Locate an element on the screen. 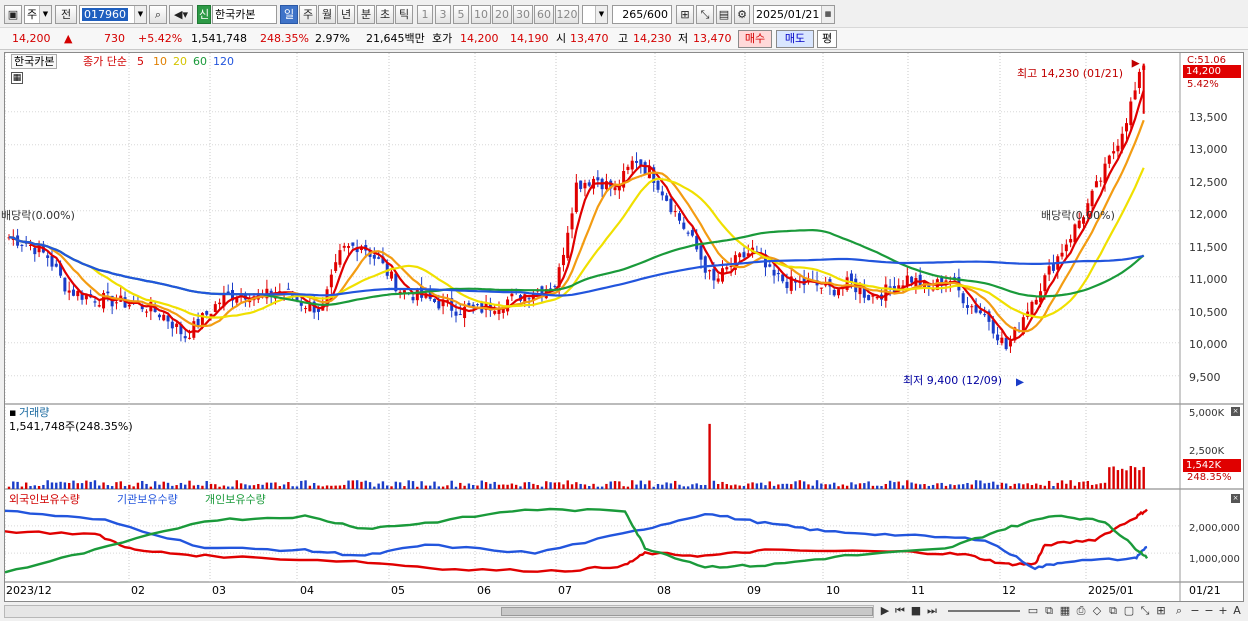  stop-icon: ■ is located at coordinates (916, 611).